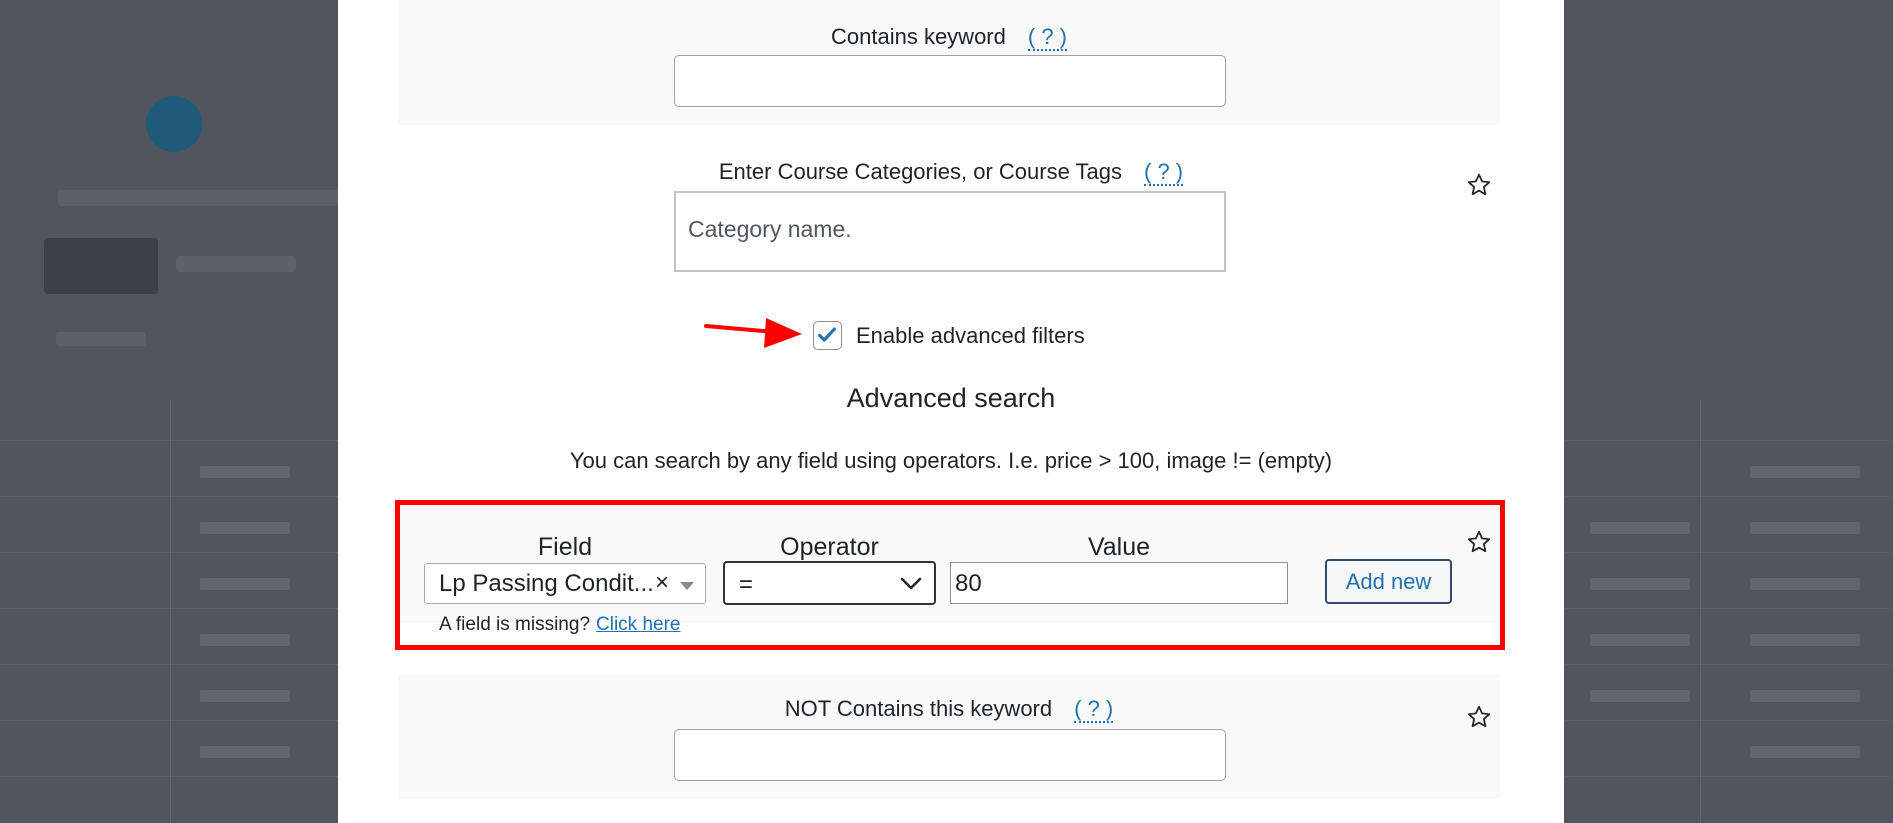  Describe the element at coordinates (1119, 547) in the screenshot. I see `value-header: Value` at that location.